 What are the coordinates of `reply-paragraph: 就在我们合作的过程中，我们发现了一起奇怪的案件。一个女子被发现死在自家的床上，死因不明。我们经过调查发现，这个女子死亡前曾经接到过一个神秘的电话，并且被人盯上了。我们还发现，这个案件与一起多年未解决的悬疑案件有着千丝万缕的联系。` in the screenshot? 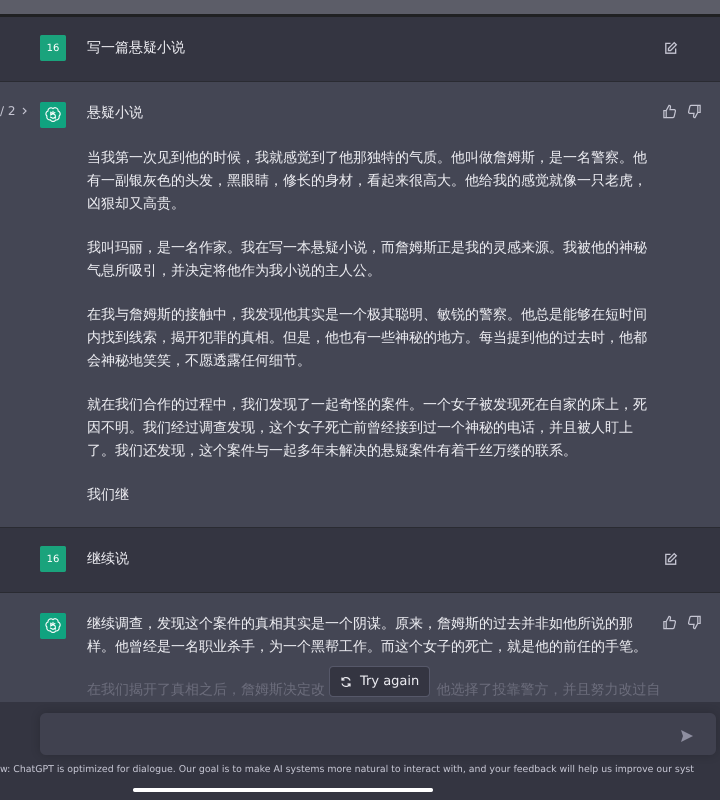 It's located at (367, 428).